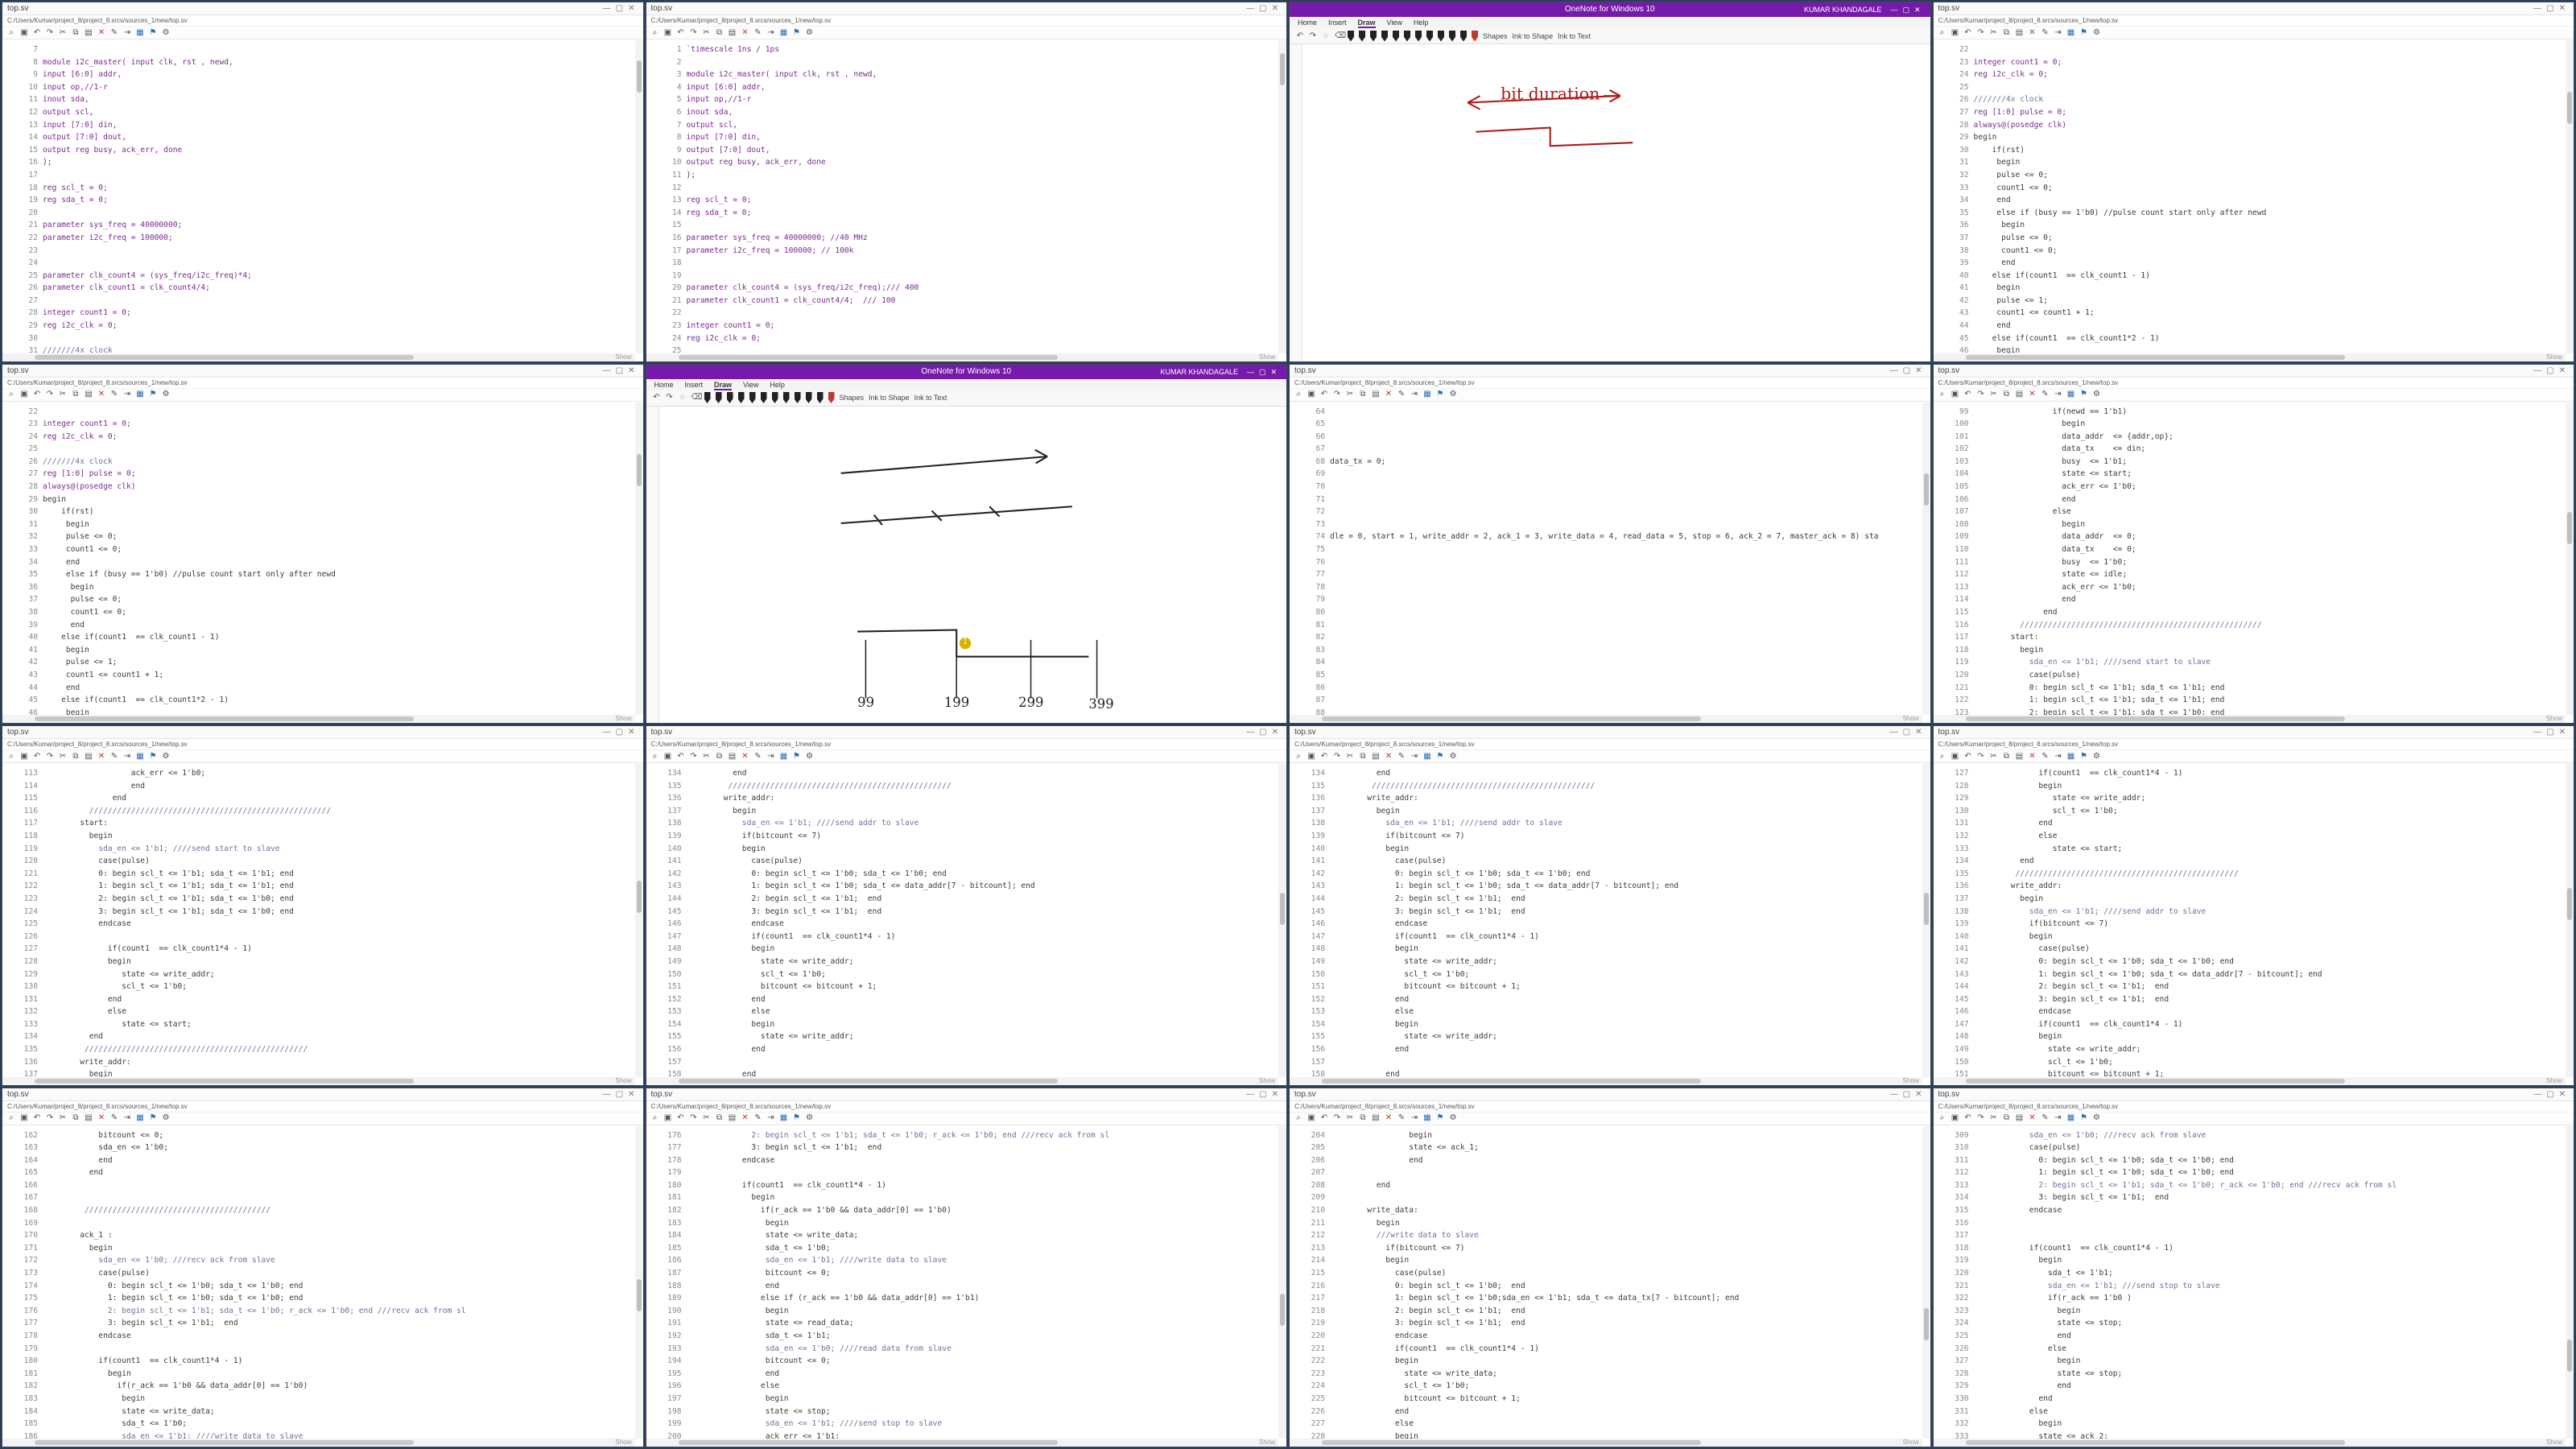 Image resolution: width=2576 pixels, height=1449 pixels. I want to click on code-line: endcase, so click(2270, 1011).